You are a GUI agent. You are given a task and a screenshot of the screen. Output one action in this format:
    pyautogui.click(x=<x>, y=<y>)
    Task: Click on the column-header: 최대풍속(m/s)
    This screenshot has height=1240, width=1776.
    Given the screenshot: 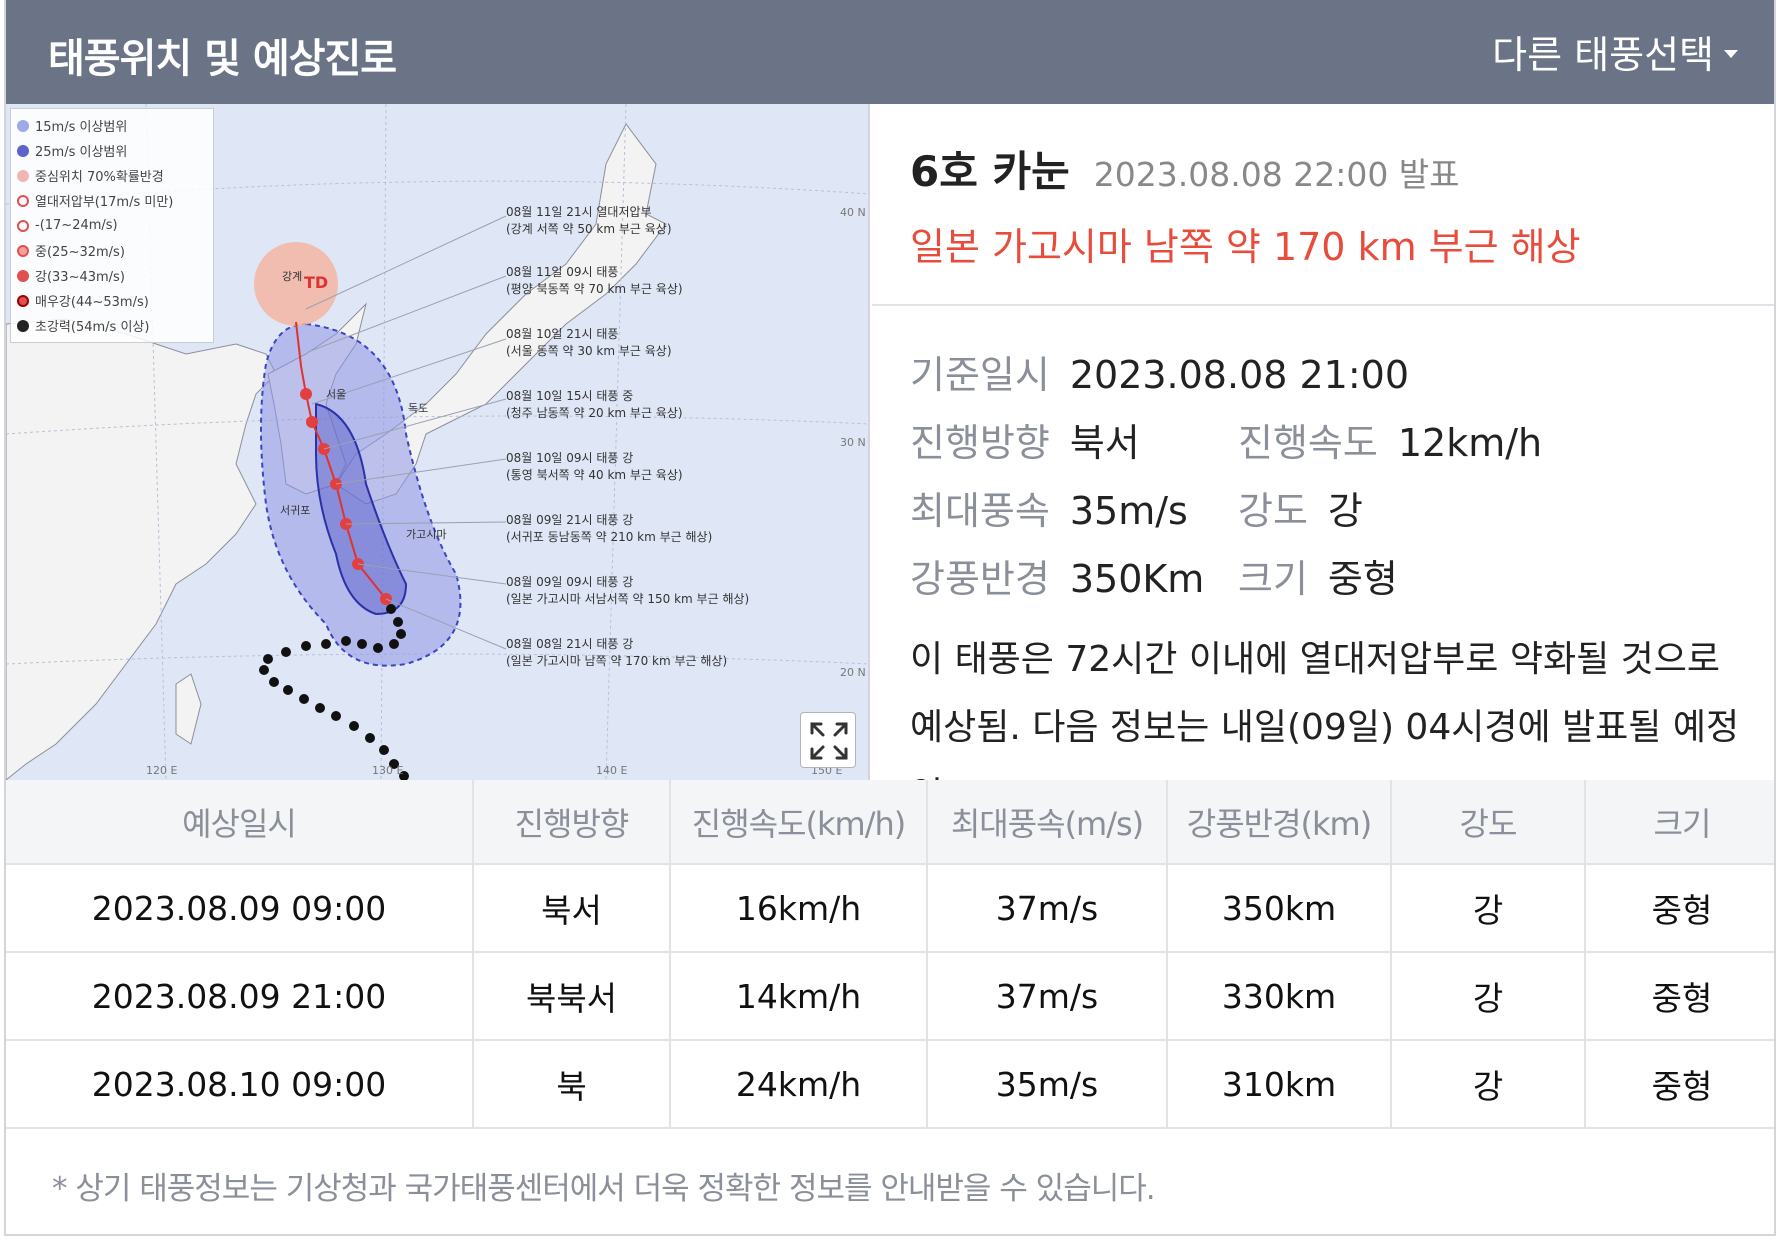 What is the action you would take?
    pyautogui.click(x=1047, y=822)
    